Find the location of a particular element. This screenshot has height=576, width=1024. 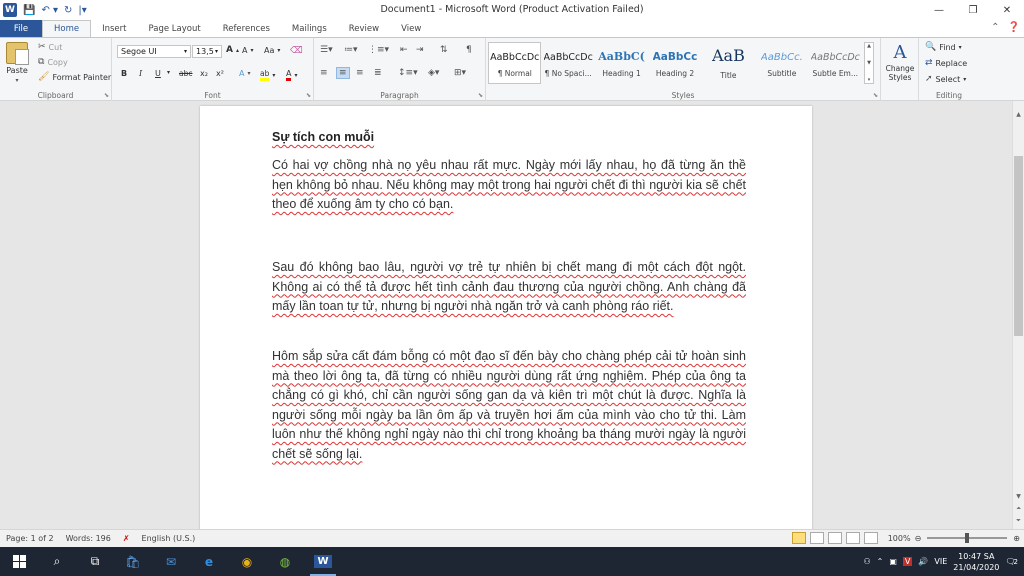

font-launcher-icon: ⬊ is located at coordinates (308, 95).